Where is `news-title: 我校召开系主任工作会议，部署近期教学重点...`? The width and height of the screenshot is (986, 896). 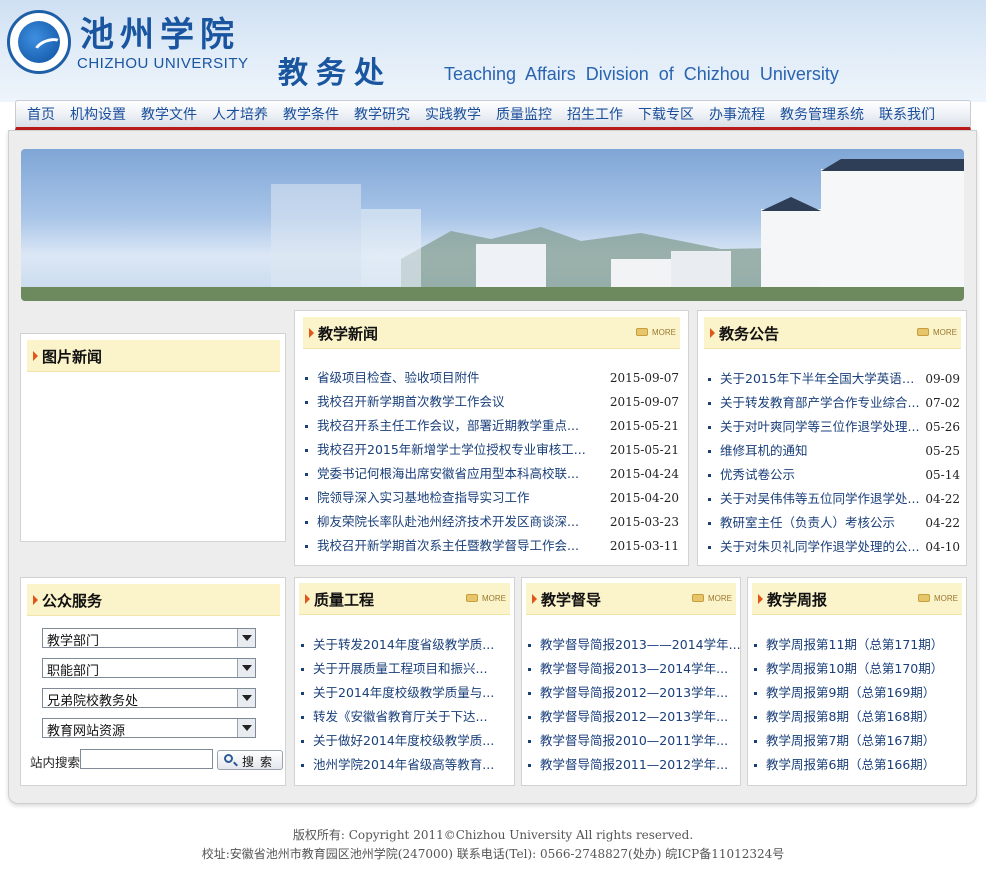
news-title: 我校召开系主任工作会议，部署近期教学重点... is located at coordinates (448, 425).